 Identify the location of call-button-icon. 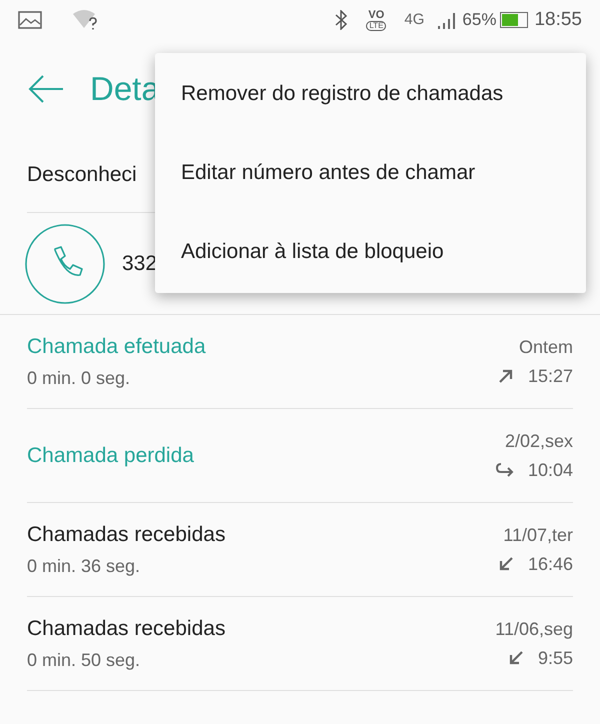
(65, 264).